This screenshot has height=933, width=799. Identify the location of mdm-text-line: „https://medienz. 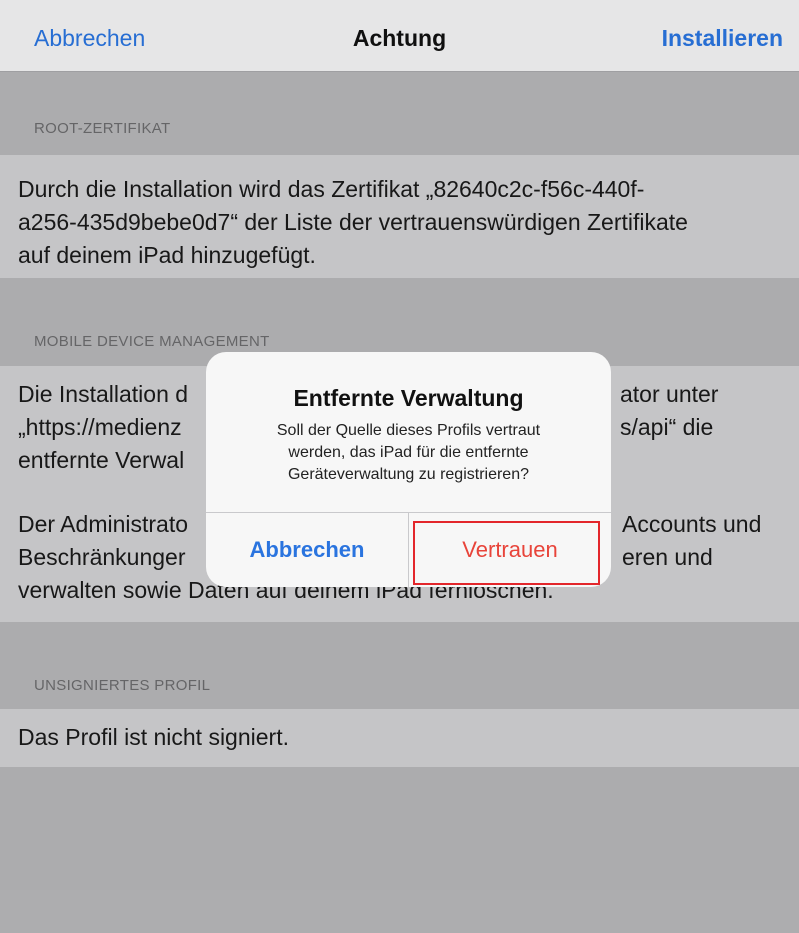
(100, 427).